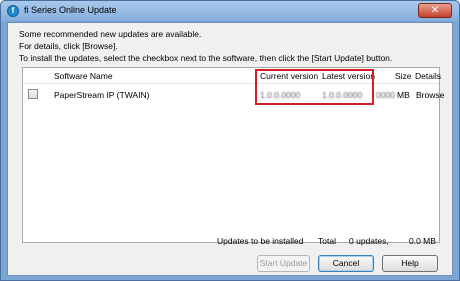  Describe the element at coordinates (403, 76) in the screenshot. I see `header-size: Size` at that location.